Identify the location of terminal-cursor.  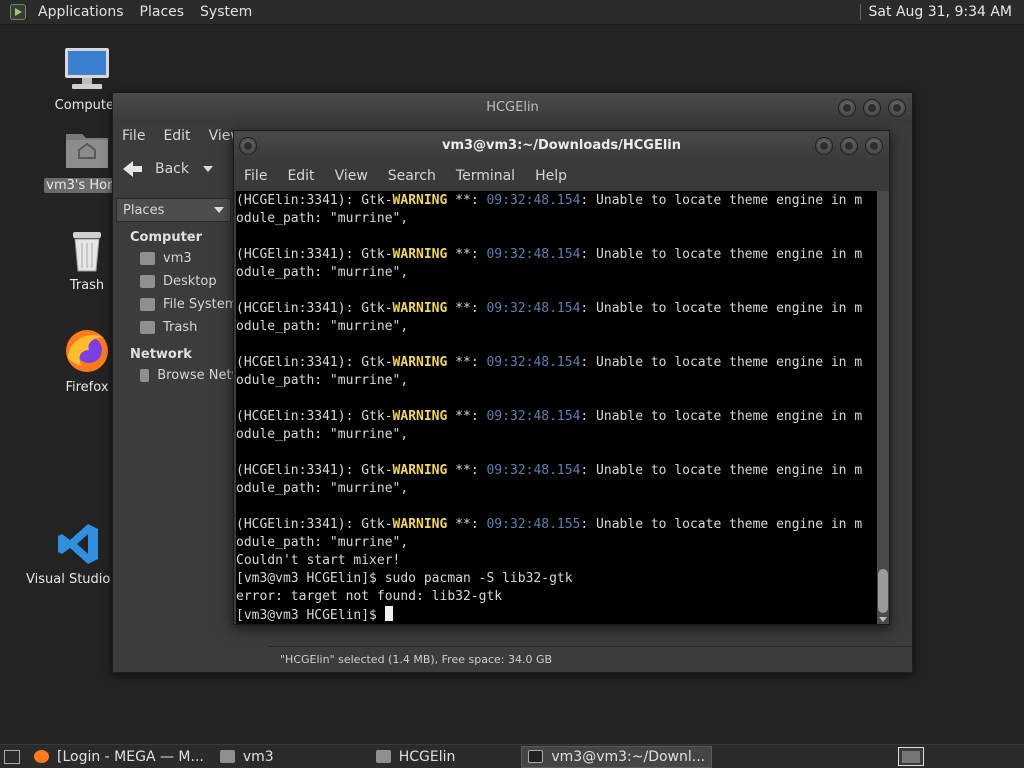
(388, 613).